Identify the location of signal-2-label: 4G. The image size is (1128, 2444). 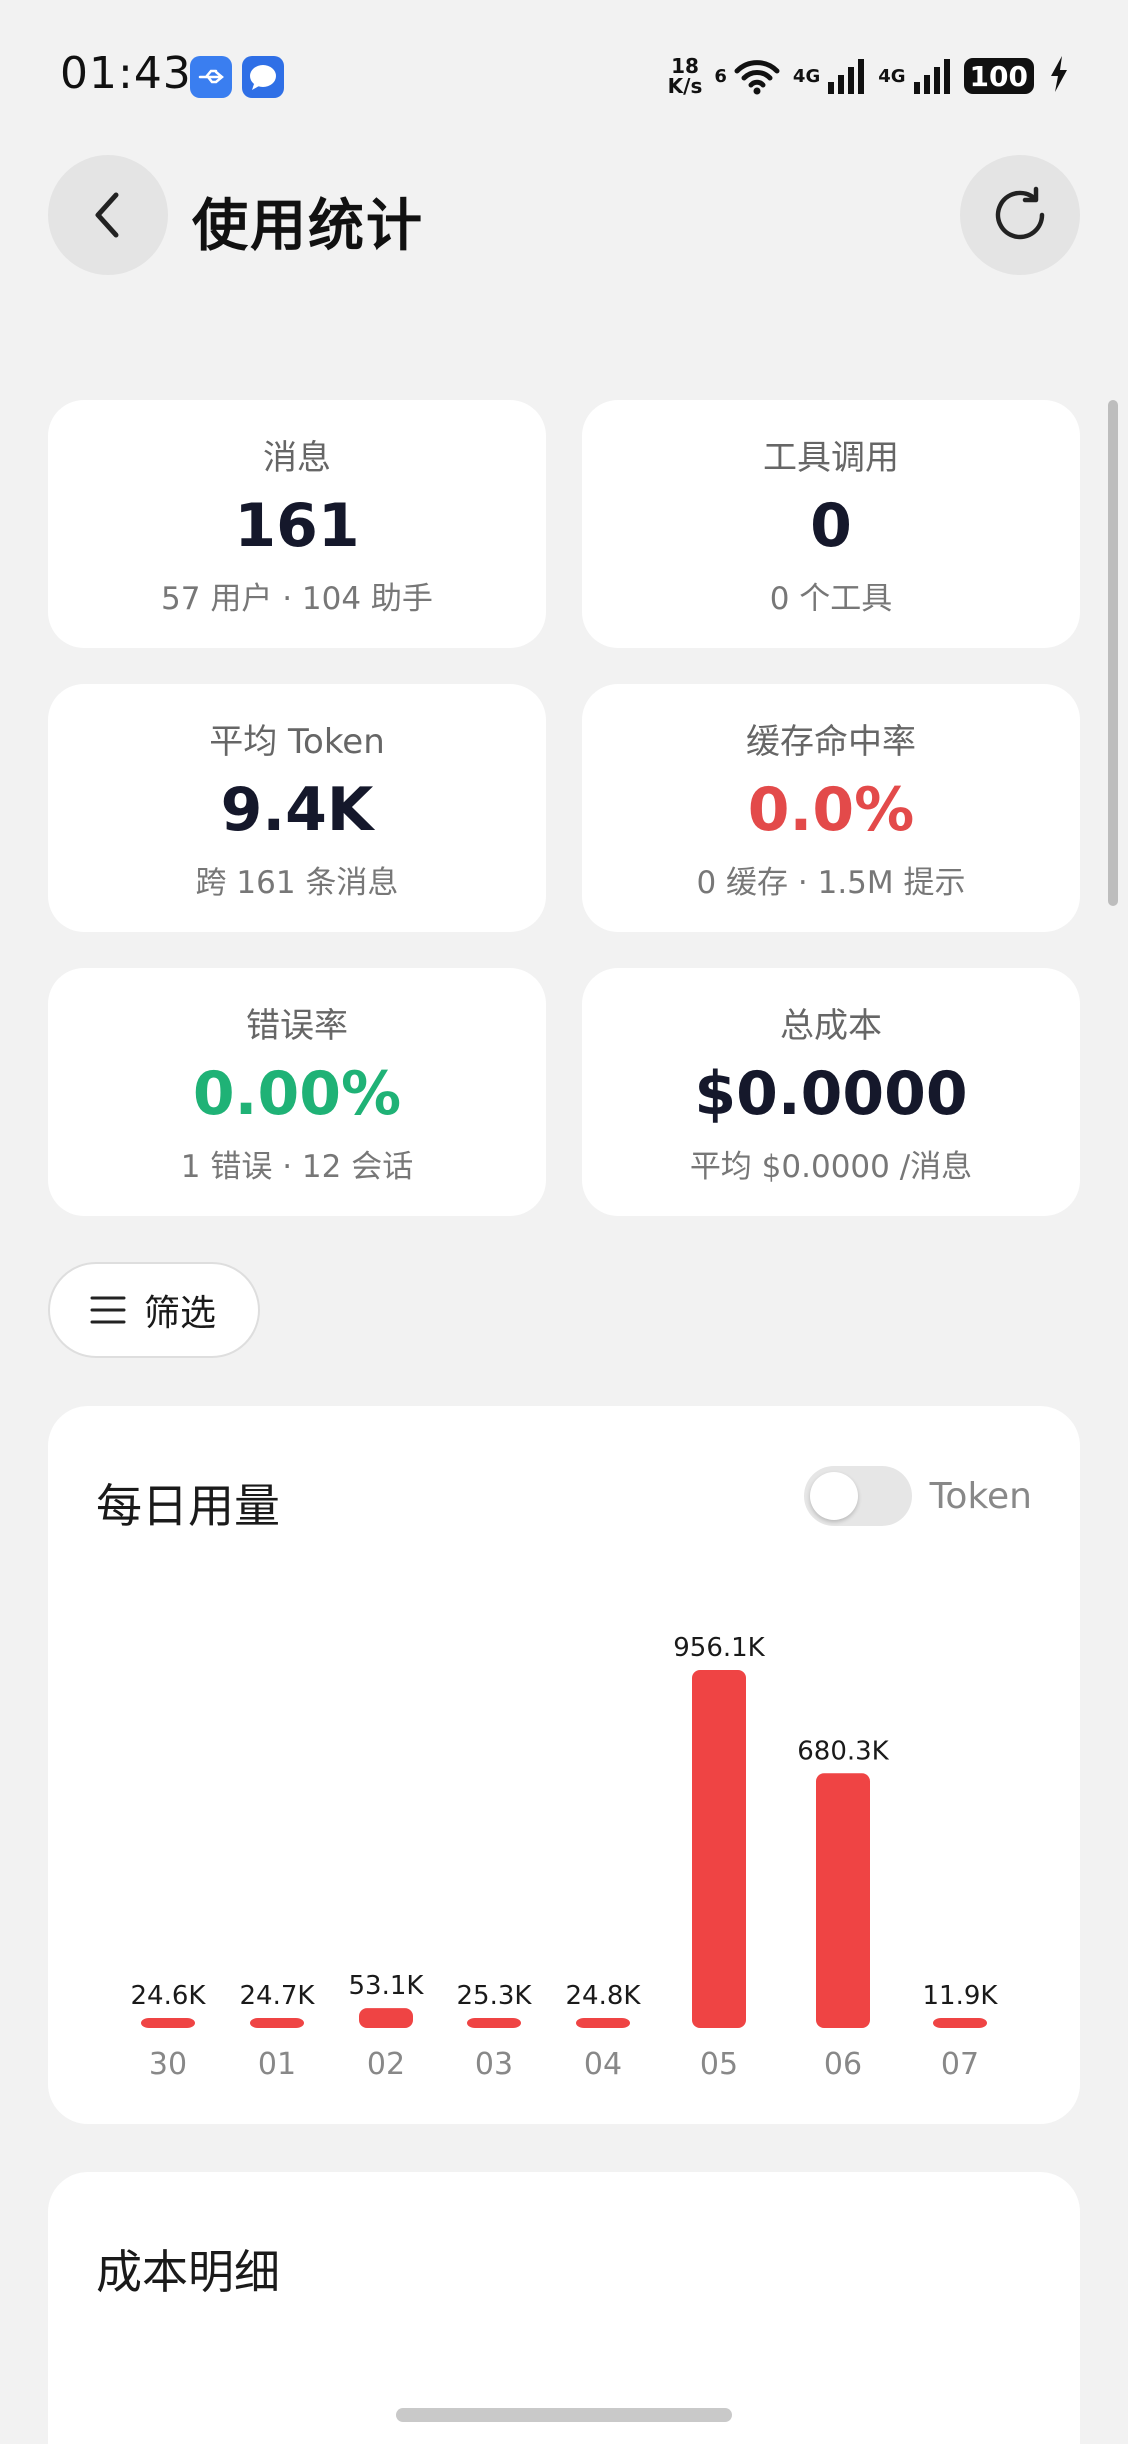
(892, 76).